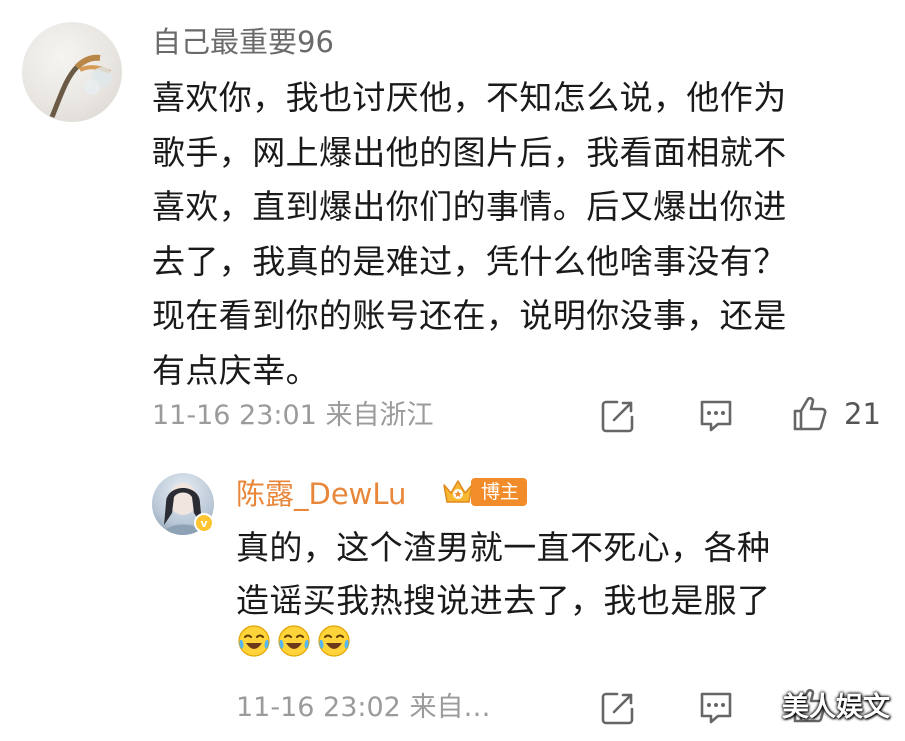  What do you see at coordinates (469, 152) in the screenshot?
I see `comment-line: 歌手，网上爆出他的图片后，我看面相就不` at bounding box center [469, 152].